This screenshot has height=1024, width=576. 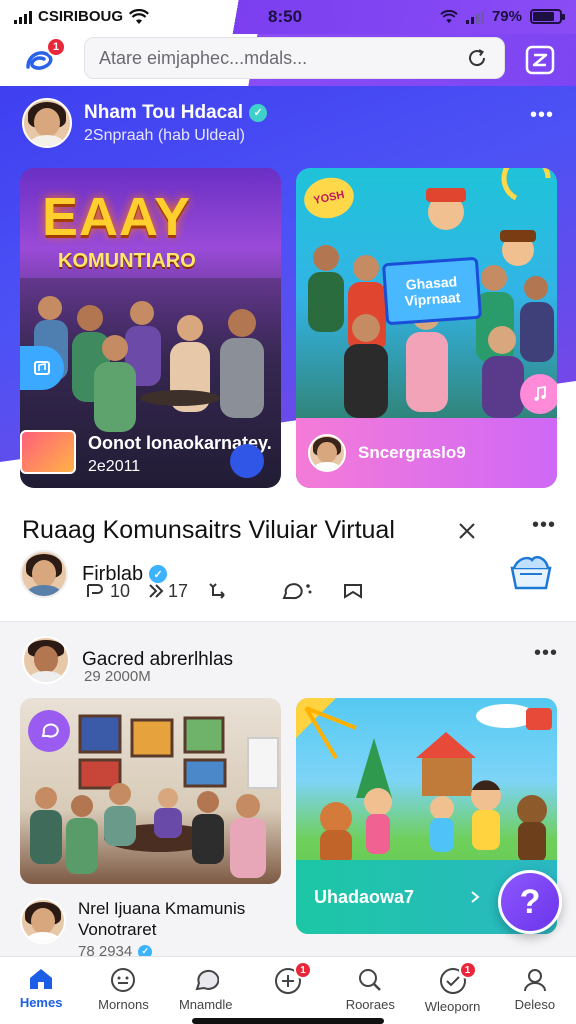 I want to click on hero-author-name-row: Nham Tou Hdacal ✓, so click(x=176, y=112).